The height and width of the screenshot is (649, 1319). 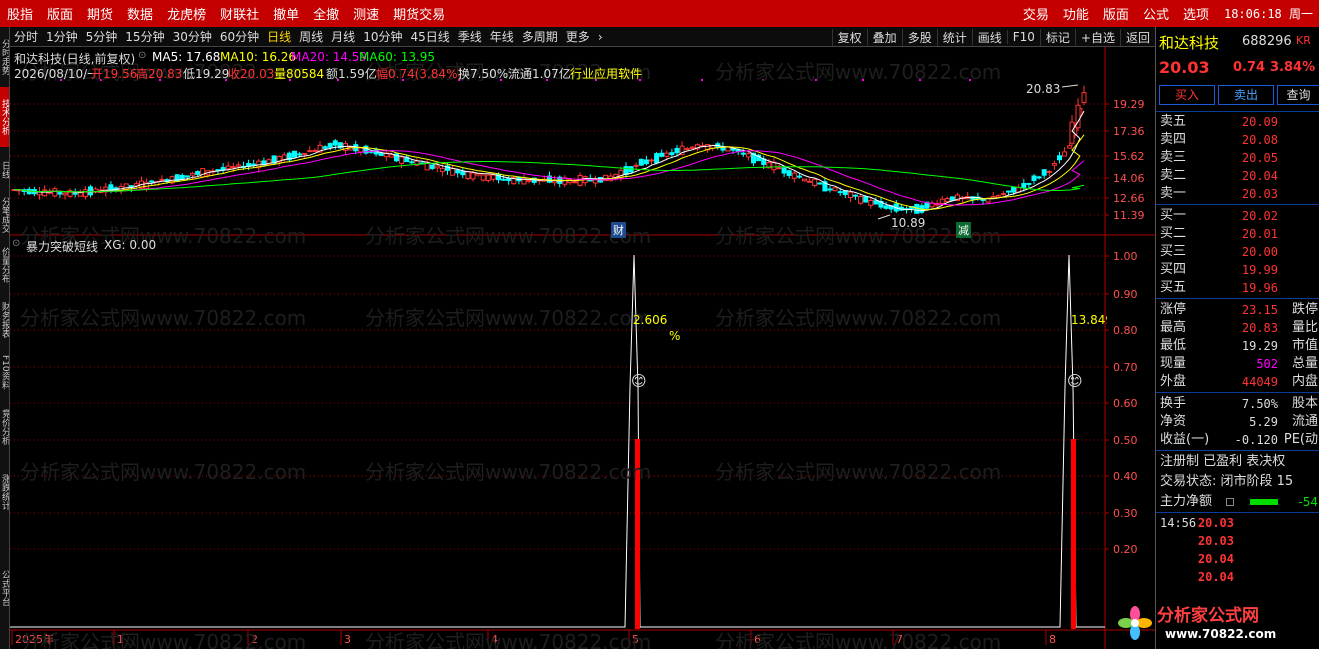 I want to click on menu-item-right: 交易, so click(x=1036, y=13).